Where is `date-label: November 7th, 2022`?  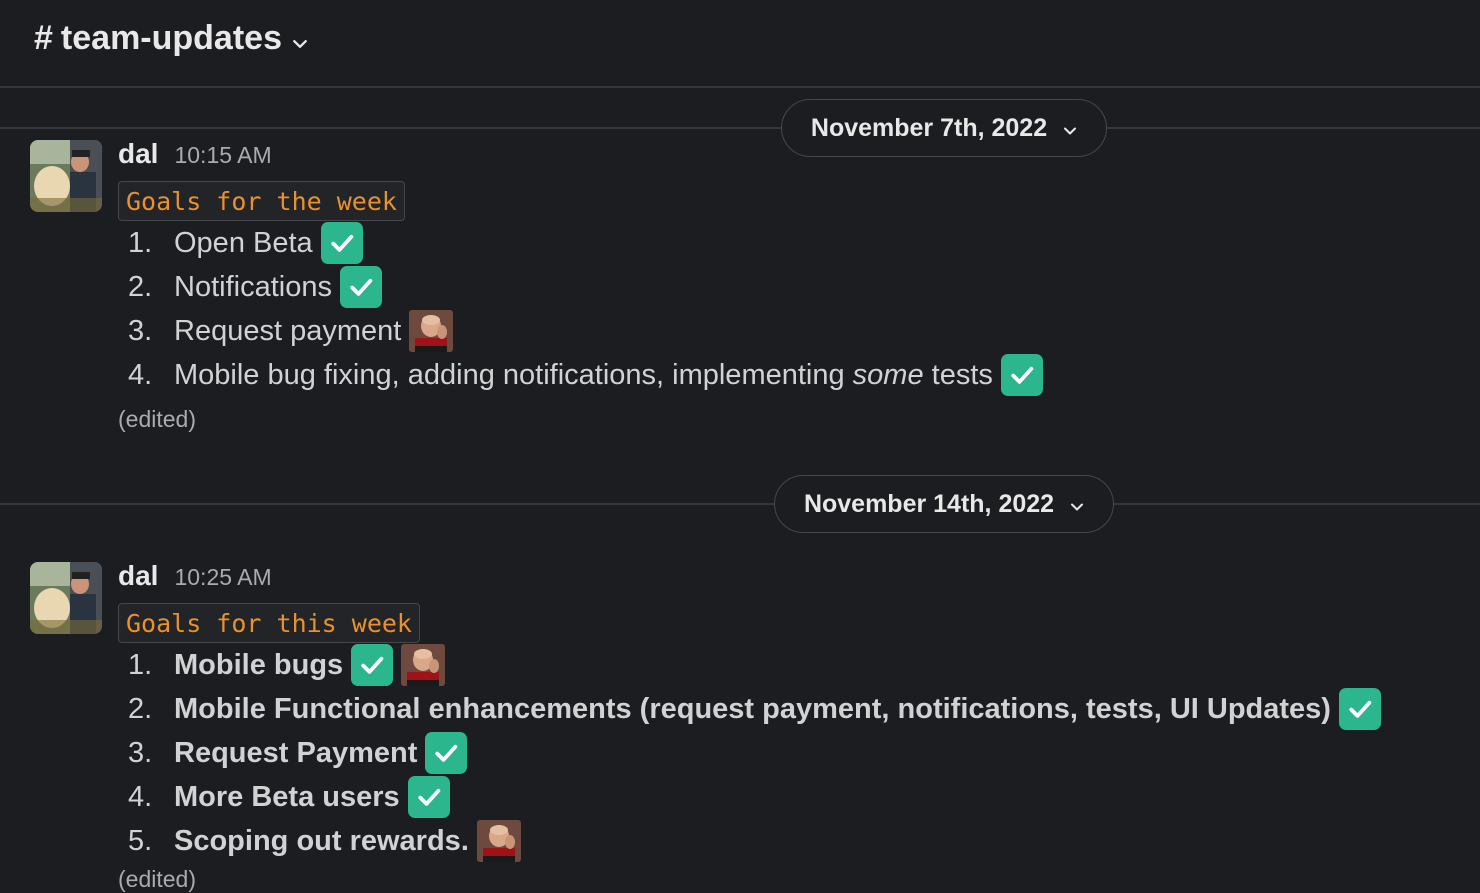
date-label: November 7th, 2022 is located at coordinates (929, 127).